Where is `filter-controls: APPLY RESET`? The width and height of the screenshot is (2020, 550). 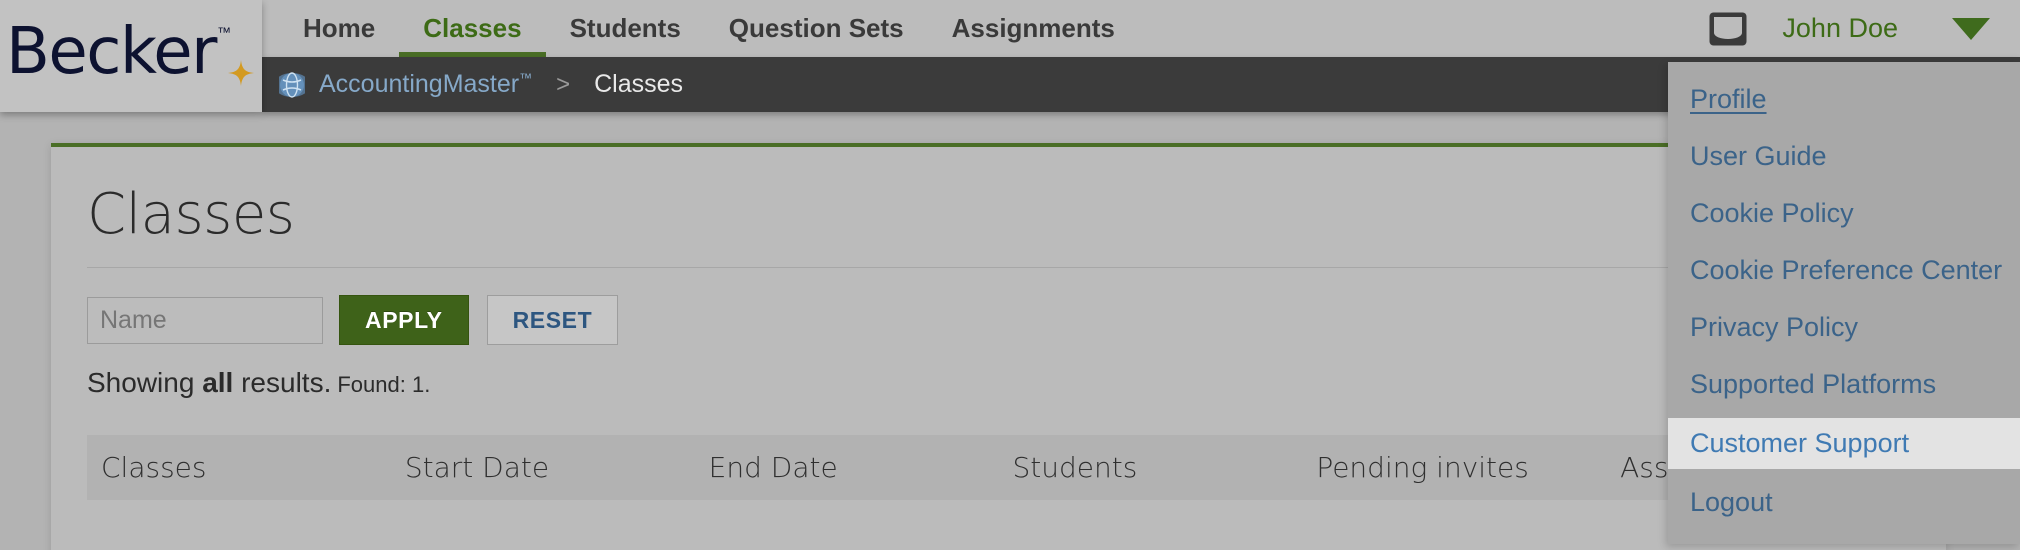
filter-controls: APPLY RESET is located at coordinates (998, 306).